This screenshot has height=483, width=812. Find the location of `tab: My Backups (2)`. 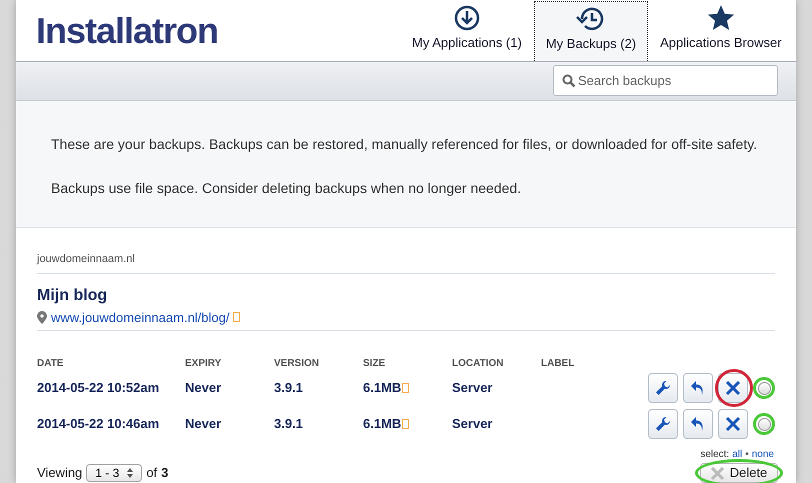

tab: My Backups (2) is located at coordinates (591, 30).